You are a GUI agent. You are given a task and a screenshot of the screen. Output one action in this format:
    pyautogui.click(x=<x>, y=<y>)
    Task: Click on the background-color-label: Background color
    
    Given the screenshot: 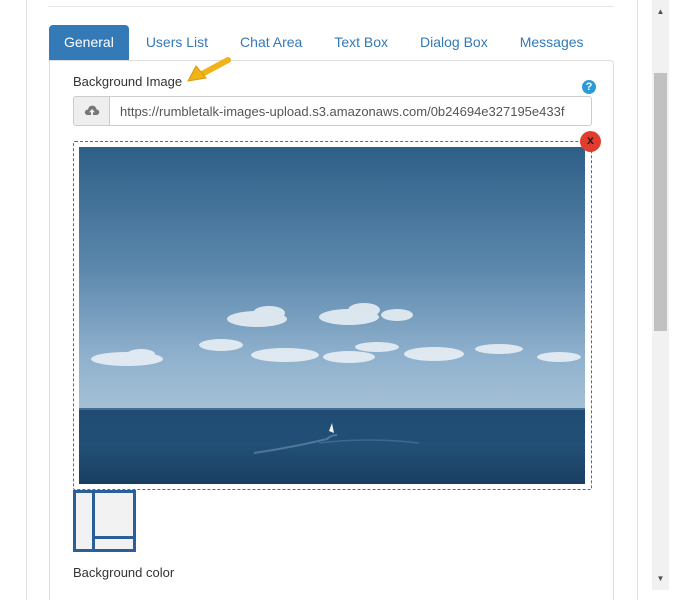 What is the action you would take?
    pyautogui.click(x=124, y=572)
    